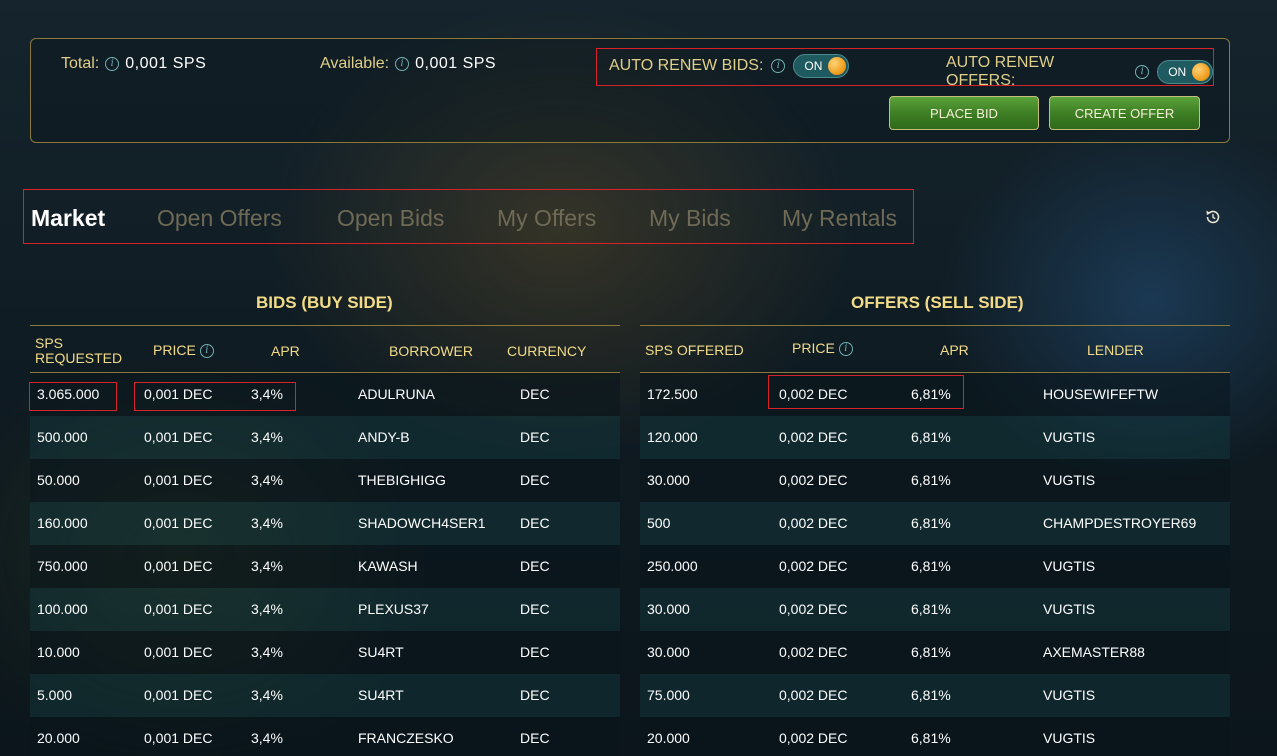 This screenshot has width=1277, height=756. I want to click on total-label: Total:, so click(80, 63).